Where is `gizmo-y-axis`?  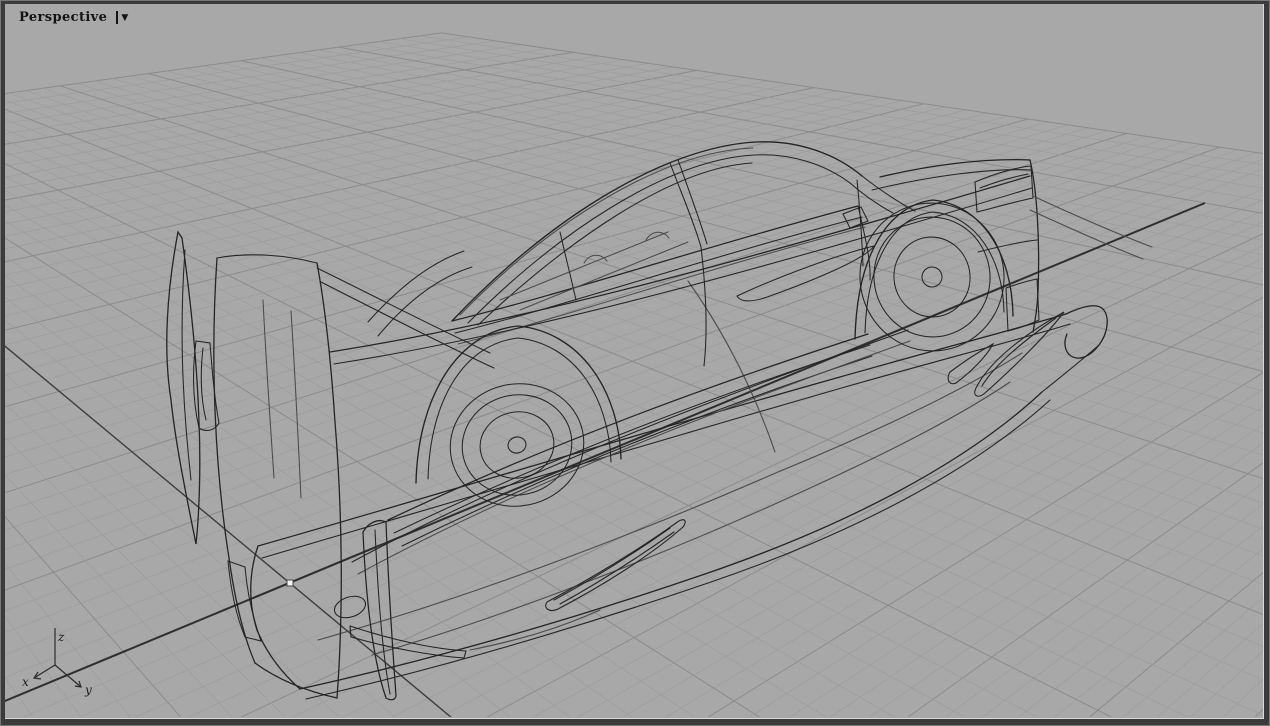 gizmo-y-axis is located at coordinates (68, 676).